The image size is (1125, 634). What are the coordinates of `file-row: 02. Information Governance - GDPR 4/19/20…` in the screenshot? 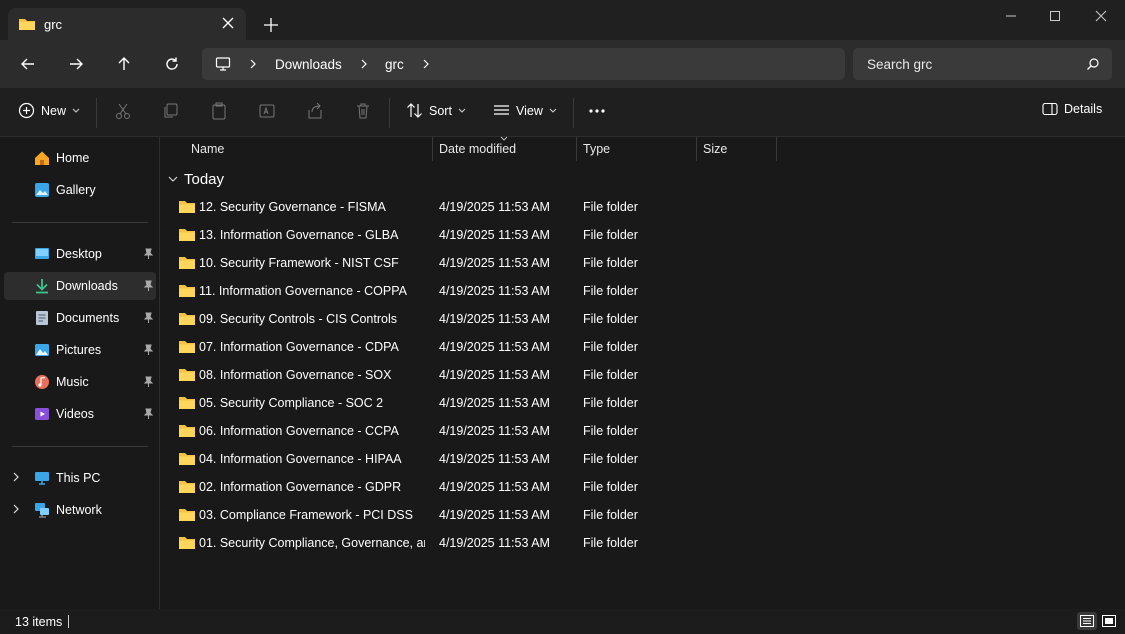 It's located at (474, 487).